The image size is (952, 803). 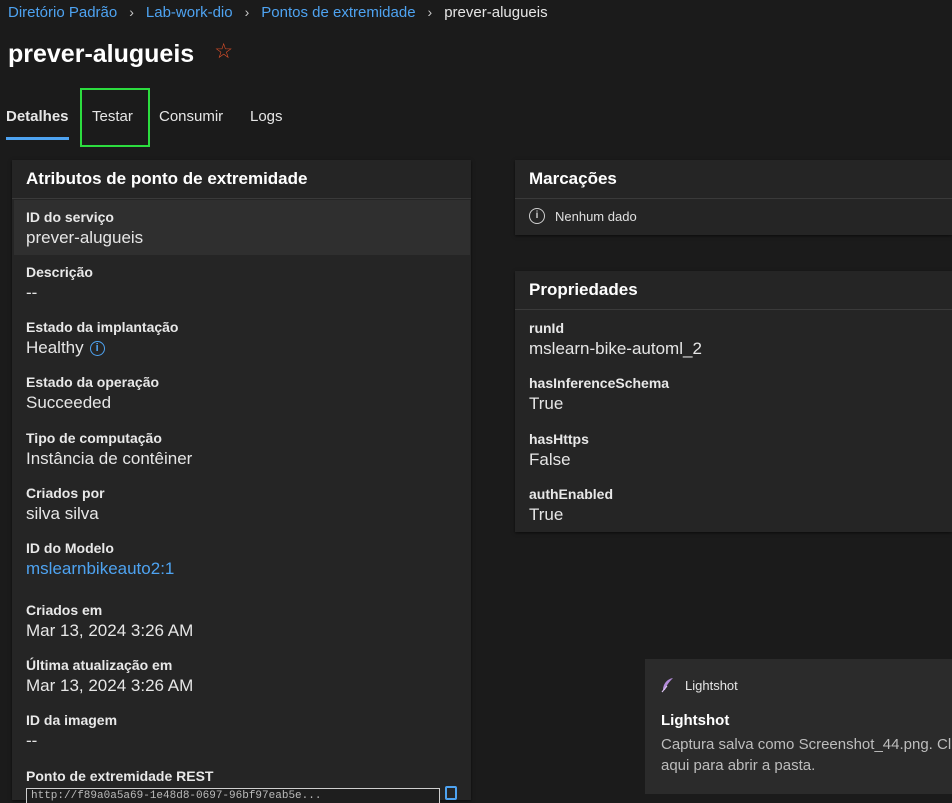 What do you see at coordinates (93, 382) in the screenshot?
I see `attr-label: Estado da operação` at bounding box center [93, 382].